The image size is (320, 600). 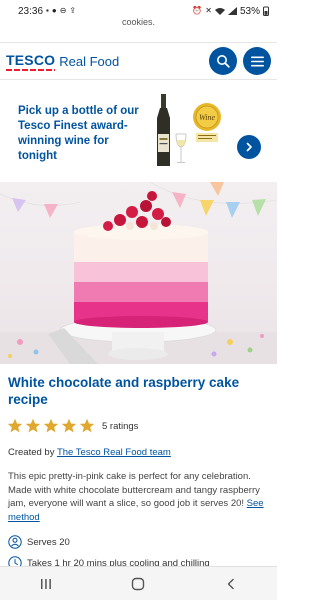 What do you see at coordinates (172, 130) in the screenshot?
I see `wine-bottle-image` at bounding box center [172, 130].